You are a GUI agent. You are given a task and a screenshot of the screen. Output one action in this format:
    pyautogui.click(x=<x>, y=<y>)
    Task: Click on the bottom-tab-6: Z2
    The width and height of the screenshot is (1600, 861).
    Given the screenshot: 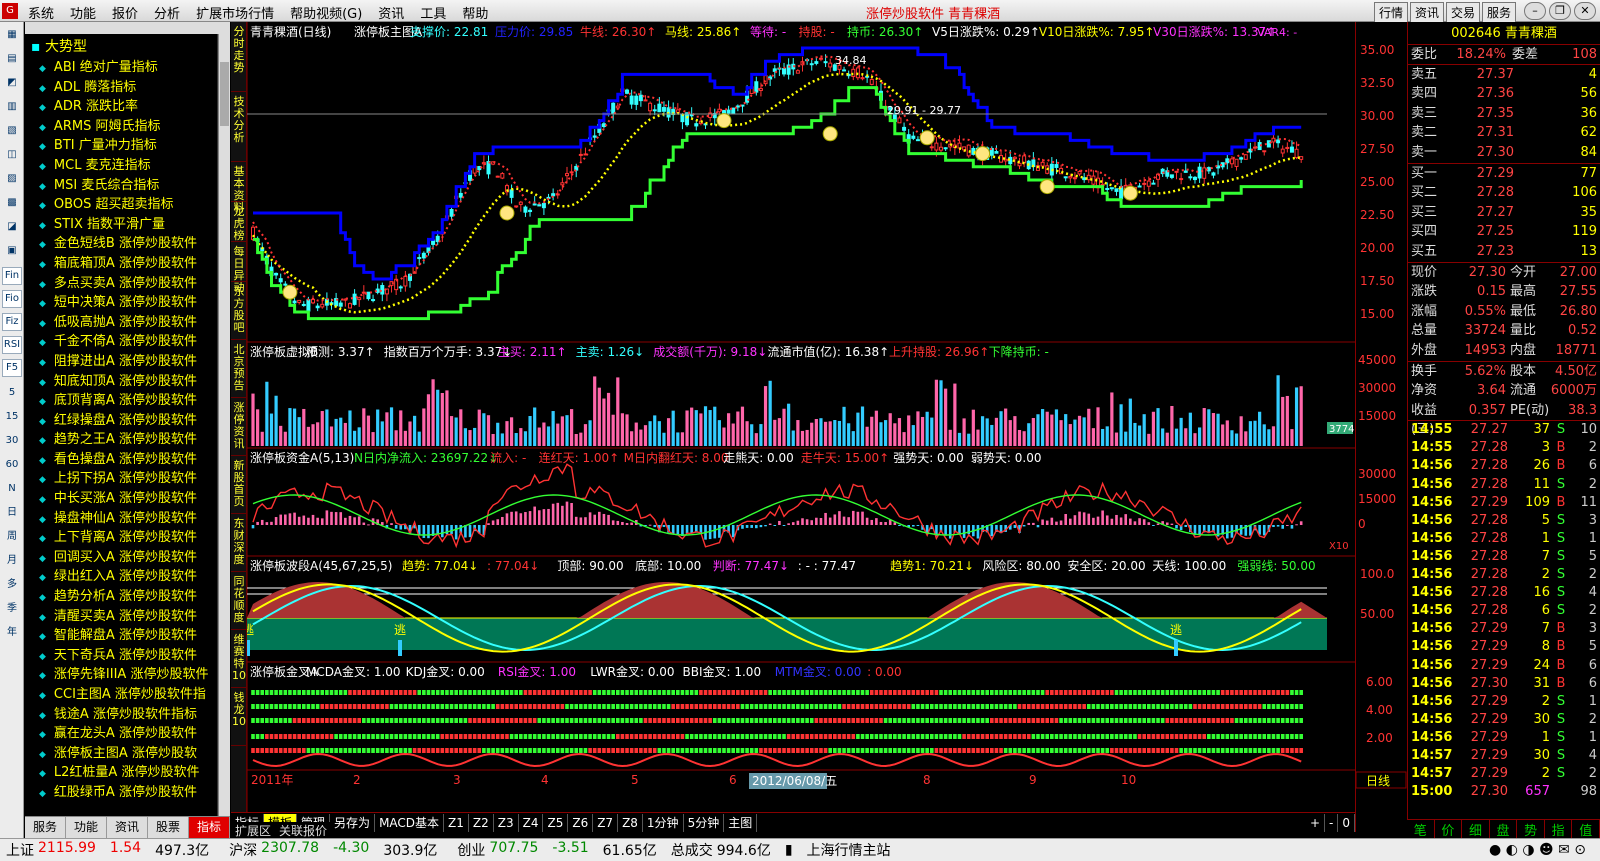 What is the action you would take?
    pyautogui.click(x=481, y=822)
    